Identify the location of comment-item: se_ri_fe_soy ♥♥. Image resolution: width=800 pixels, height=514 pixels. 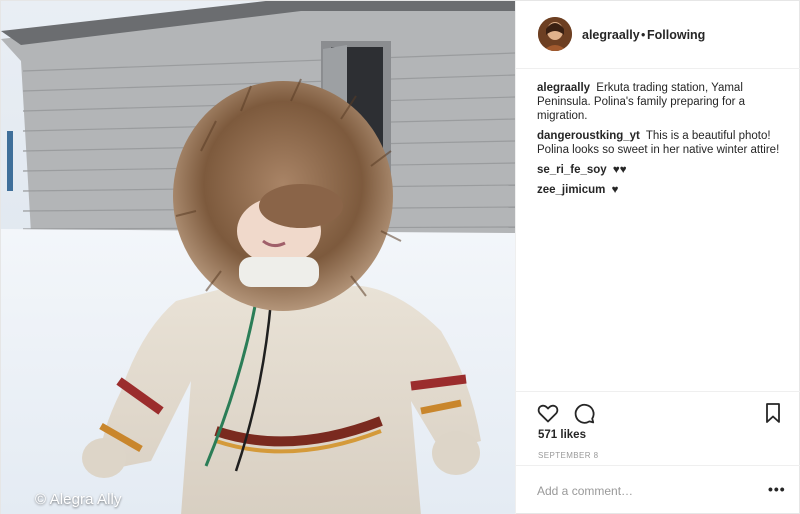
(662, 170).